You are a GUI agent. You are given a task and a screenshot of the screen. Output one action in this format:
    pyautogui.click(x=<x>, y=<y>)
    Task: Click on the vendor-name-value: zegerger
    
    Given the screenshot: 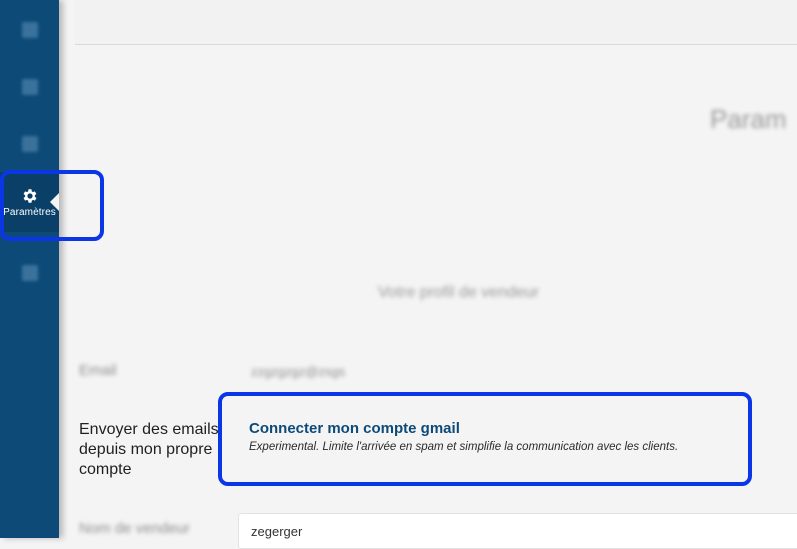 What is the action you would take?
    pyautogui.click(x=277, y=531)
    